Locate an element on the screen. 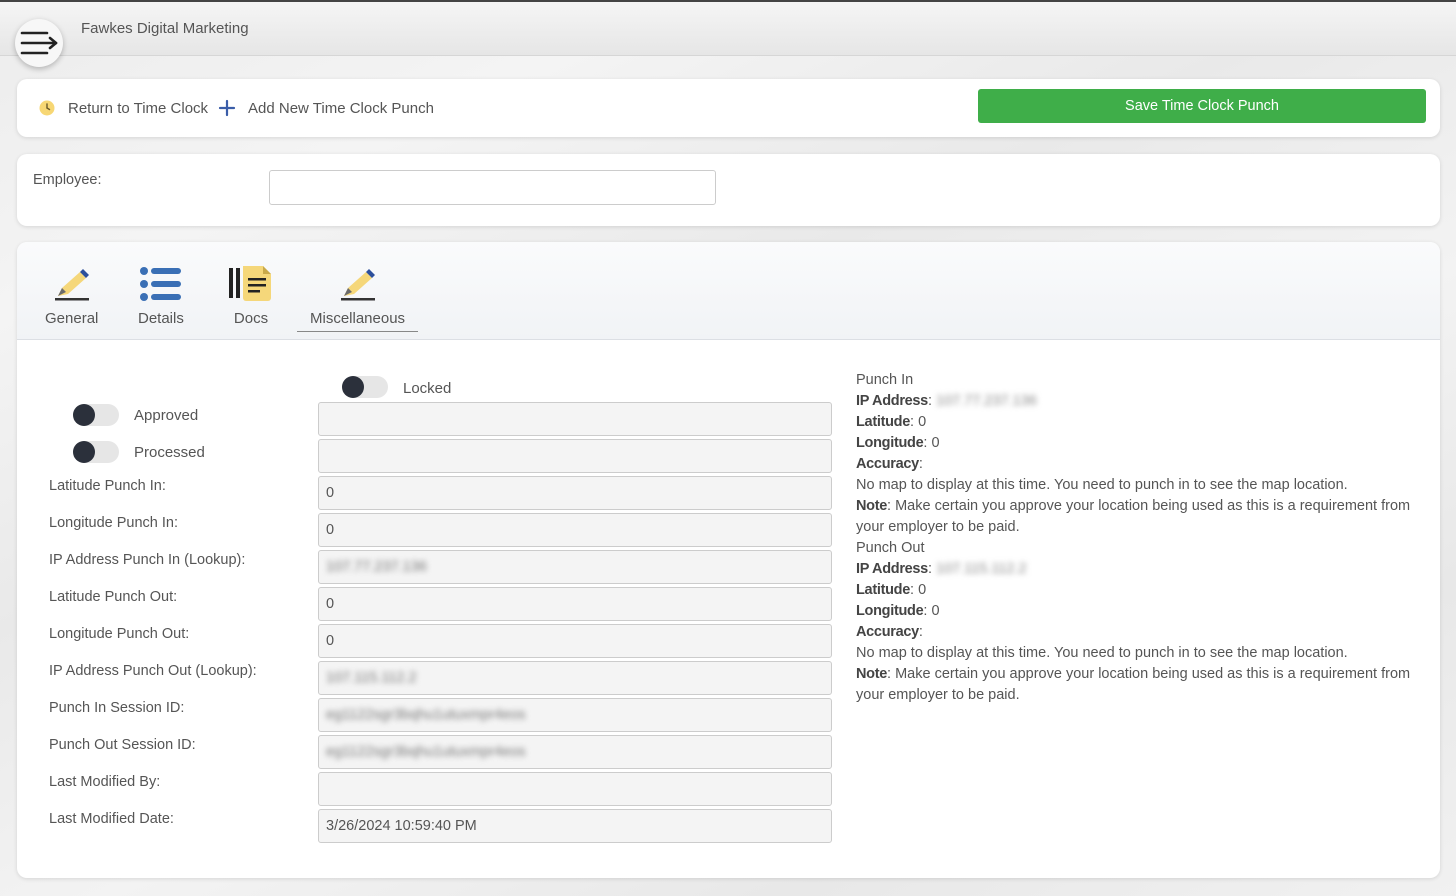 The image size is (1456, 896). last-modified-date-label: Last Modified Date: is located at coordinates (111, 819).